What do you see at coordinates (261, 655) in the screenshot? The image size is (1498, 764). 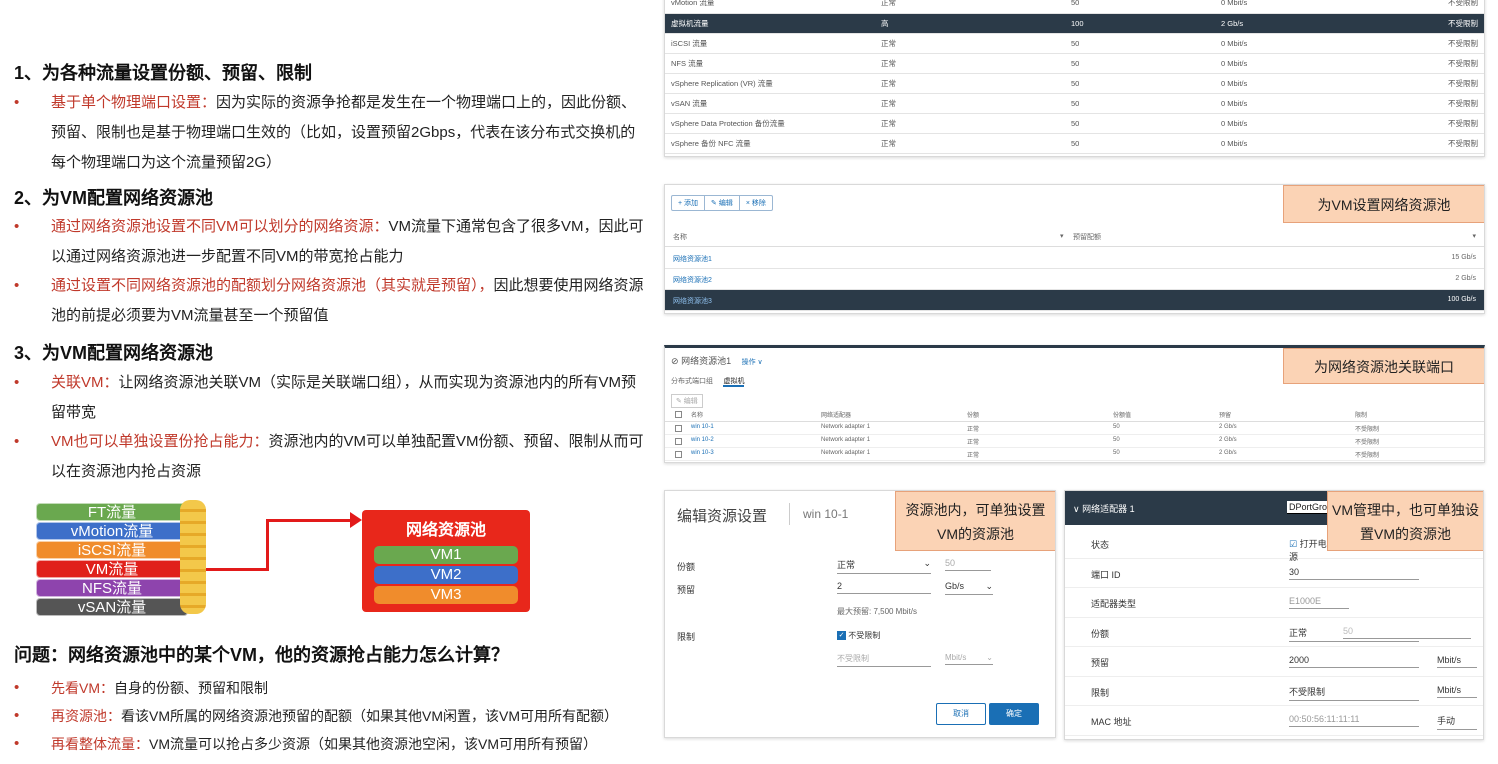 I see `question: 问题：网络资源池中的某个VM，他的资源抢占能力怎么计算？` at bounding box center [261, 655].